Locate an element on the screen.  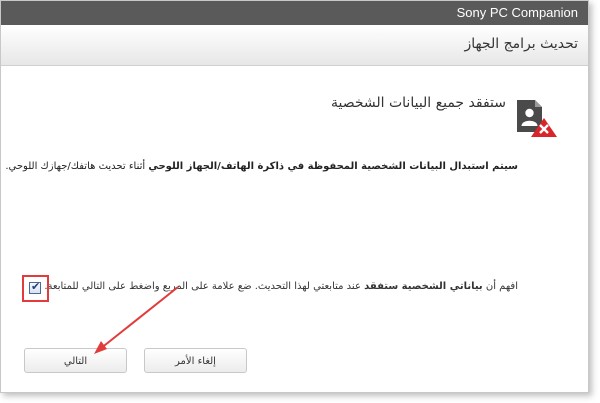
acknowledge-checkbox: ✔ is located at coordinates (35, 287).